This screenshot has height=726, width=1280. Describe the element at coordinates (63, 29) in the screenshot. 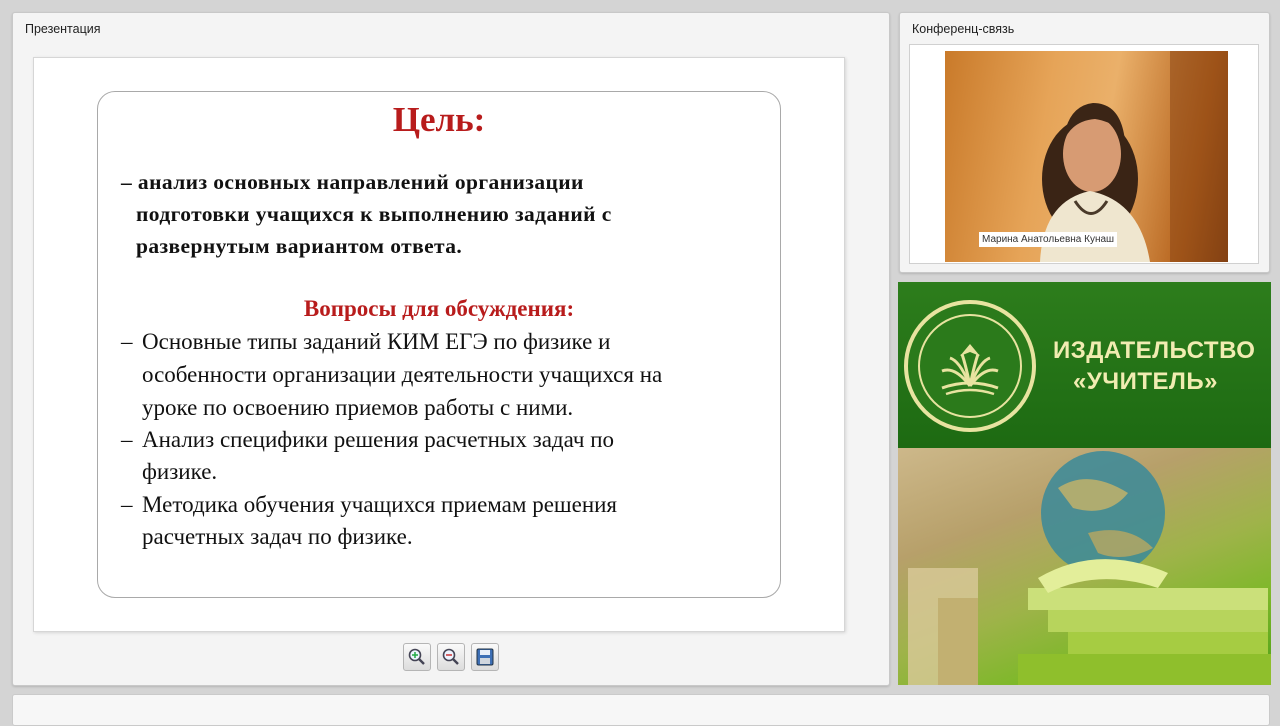

I see `presentation-panel-title: Презентация` at that location.